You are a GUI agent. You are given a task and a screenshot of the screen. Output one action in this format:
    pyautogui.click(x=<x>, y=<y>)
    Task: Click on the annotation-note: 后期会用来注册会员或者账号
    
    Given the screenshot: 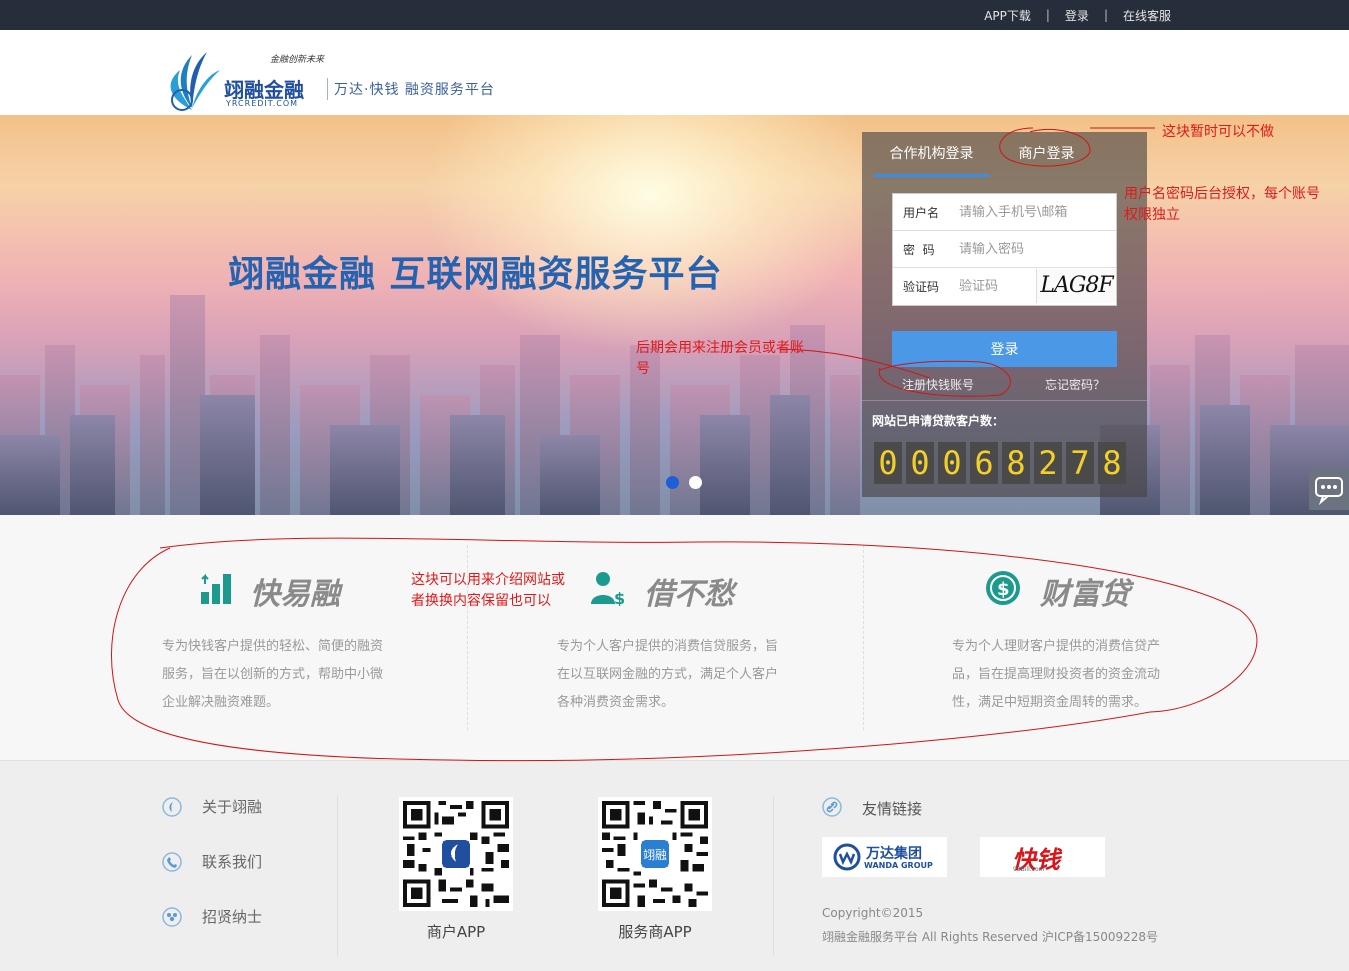 What is the action you would take?
    pyautogui.click(x=720, y=358)
    